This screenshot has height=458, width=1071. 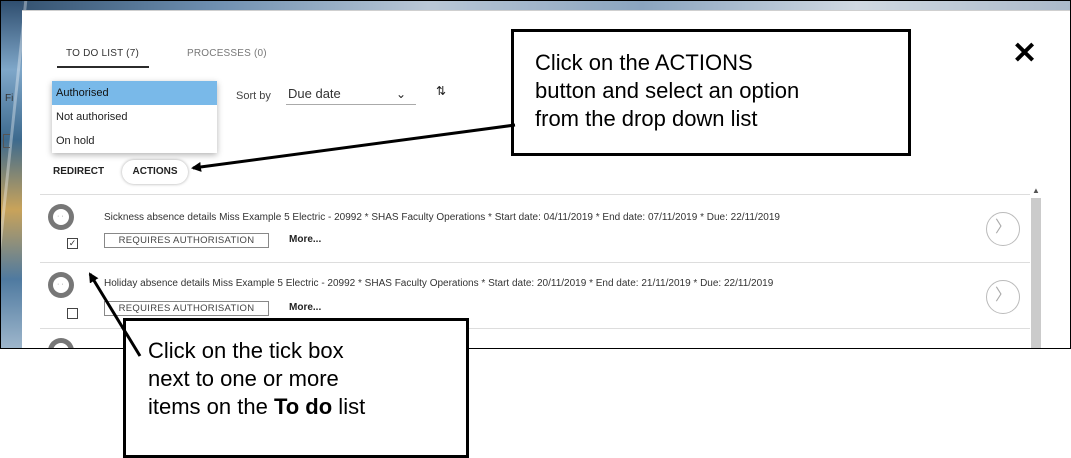 I want to click on scrollbar, so click(x=1036, y=273).